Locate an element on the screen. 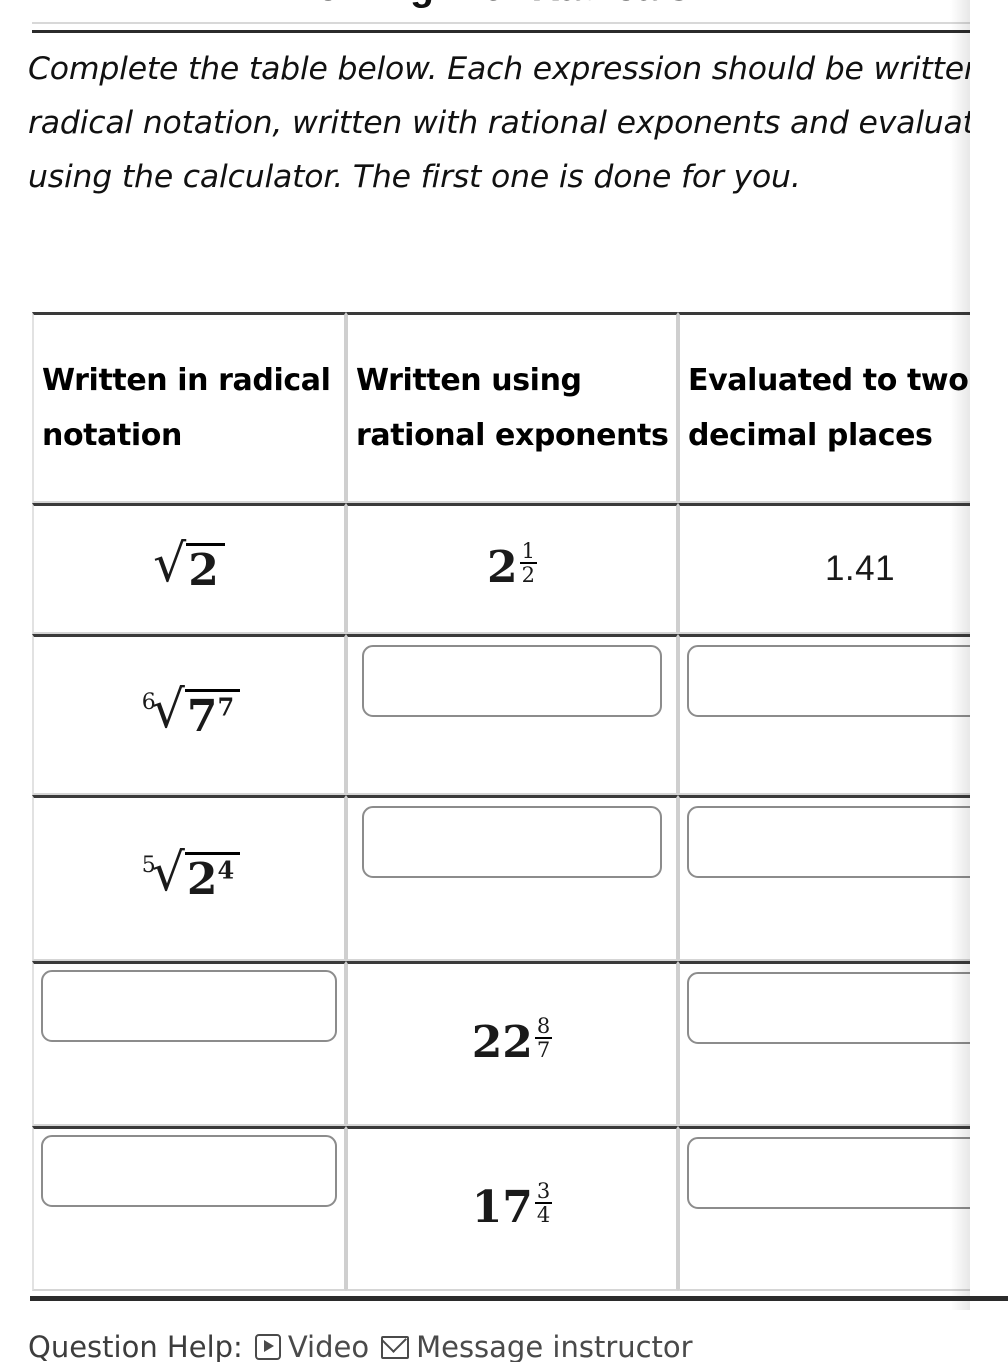 The image size is (1008, 1362). title-divider is located at coordinates (501, 27).